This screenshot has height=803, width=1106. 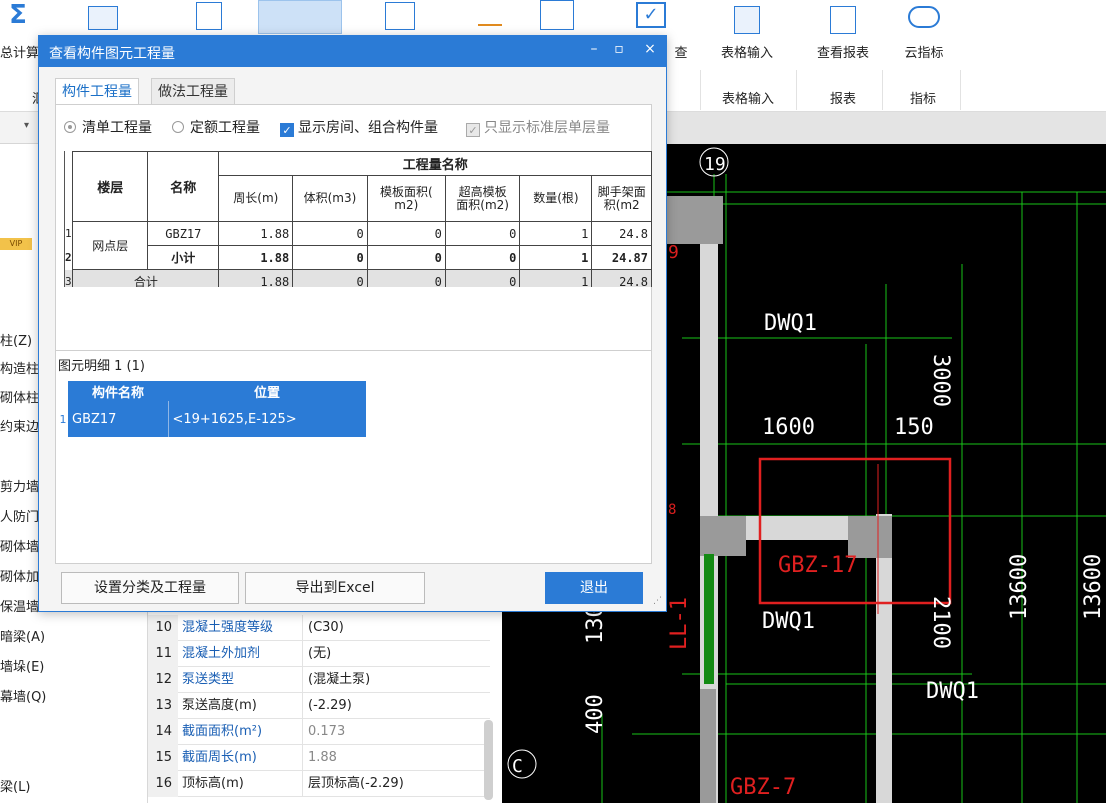 I want to click on dialog-titlebar: 查看构件图元工程量 – ▫ ×, so click(x=352, y=51).